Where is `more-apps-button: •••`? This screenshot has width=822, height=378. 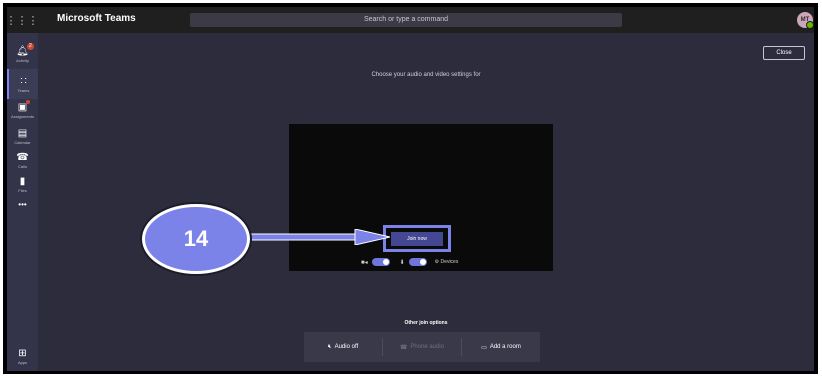
more-apps-button: ••• is located at coordinates (22, 204).